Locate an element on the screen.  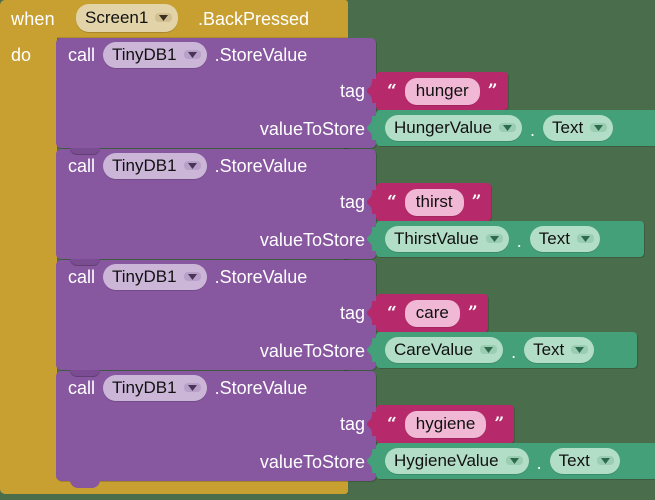
property-dropdown-3: Text is located at coordinates (559, 350).